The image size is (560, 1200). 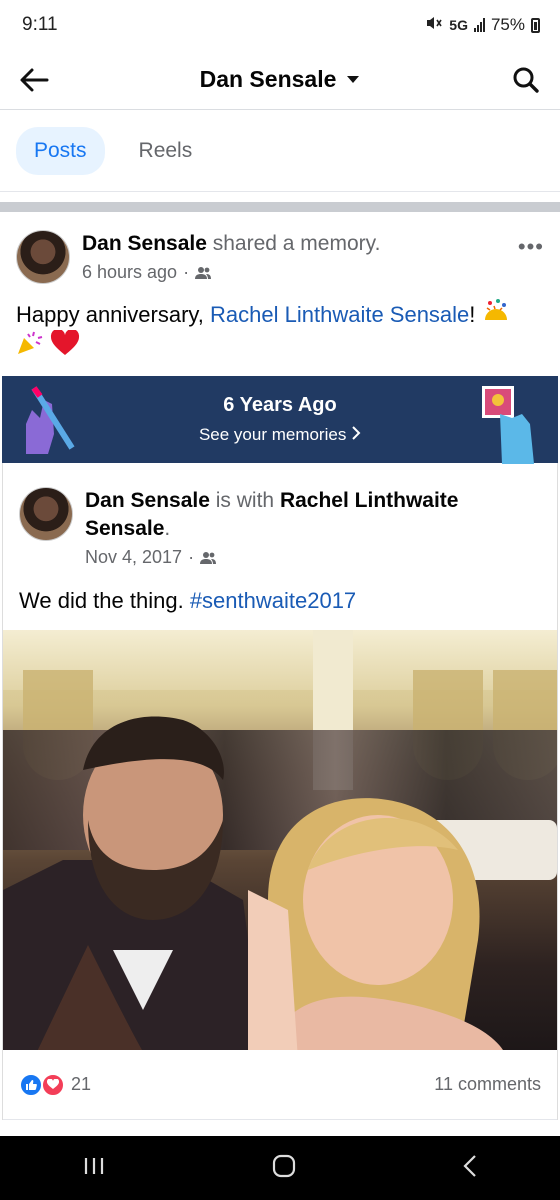 What do you see at coordinates (280, 420) in the screenshot?
I see `memories-banner: 6 Years Ago See your memories` at bounding box center [280, 420].